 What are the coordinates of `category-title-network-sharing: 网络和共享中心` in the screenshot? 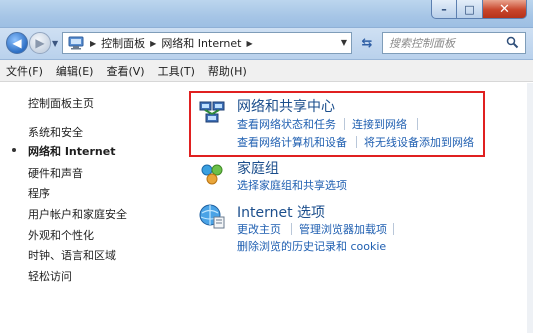 It's located at (286, 106).